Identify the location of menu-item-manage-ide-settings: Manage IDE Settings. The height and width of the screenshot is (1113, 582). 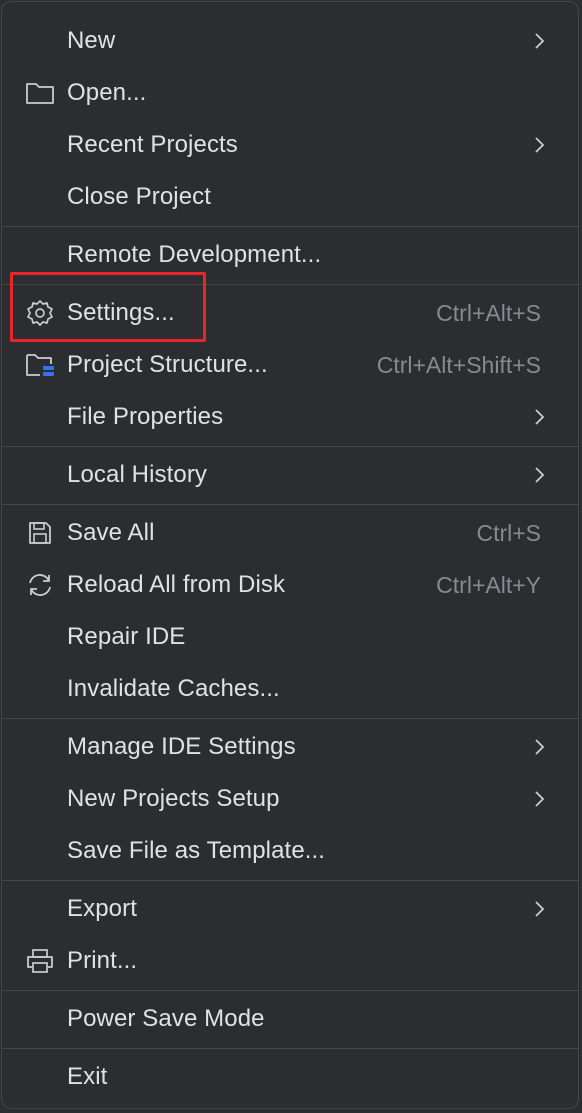
(290, 747).